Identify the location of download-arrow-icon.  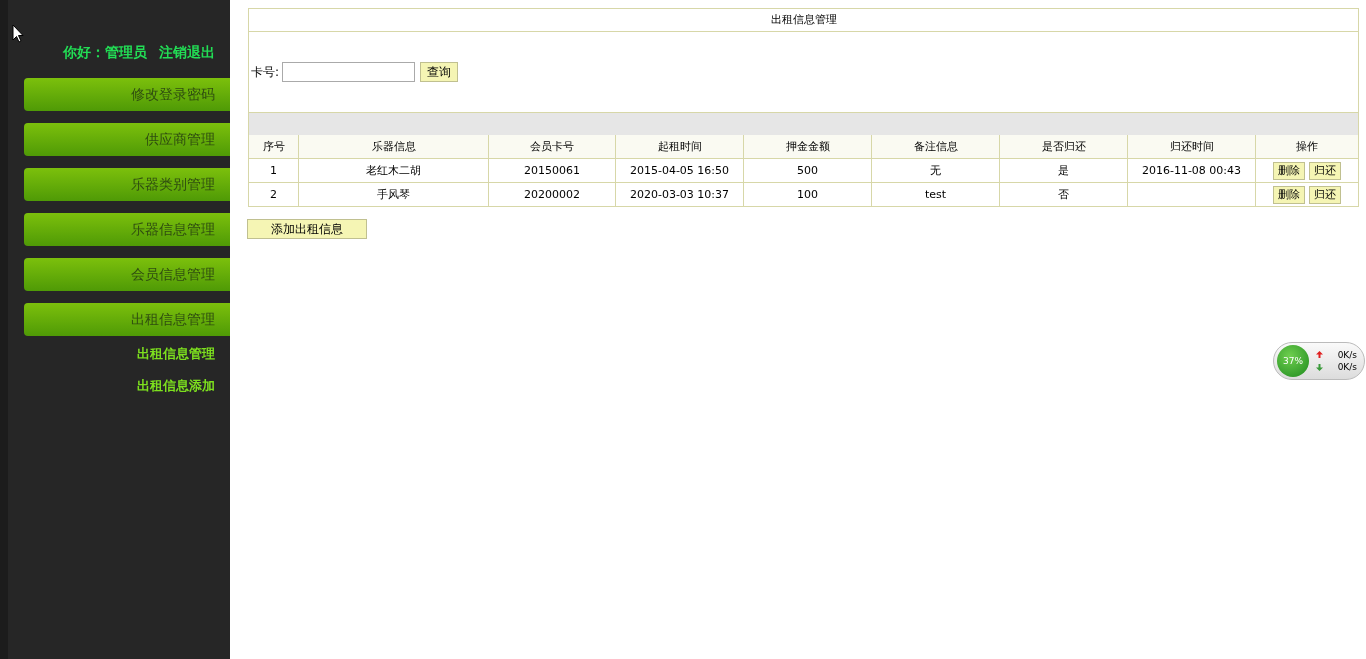
(1319, 367).